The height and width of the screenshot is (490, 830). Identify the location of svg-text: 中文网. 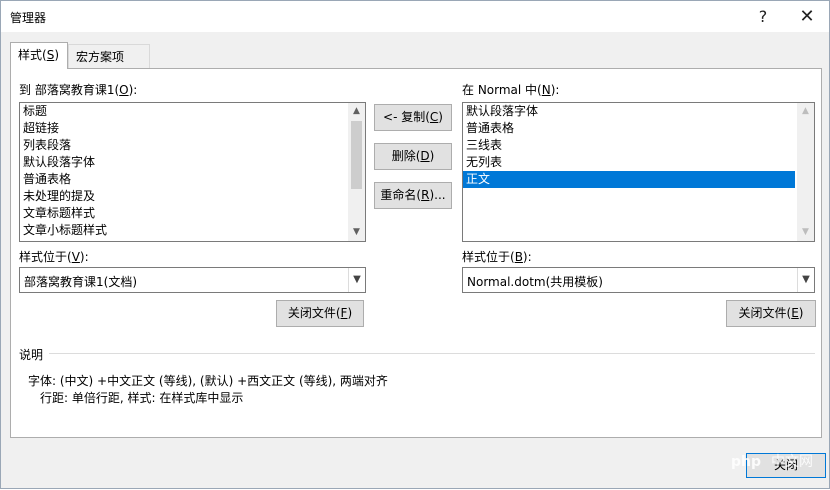
(792, 462).